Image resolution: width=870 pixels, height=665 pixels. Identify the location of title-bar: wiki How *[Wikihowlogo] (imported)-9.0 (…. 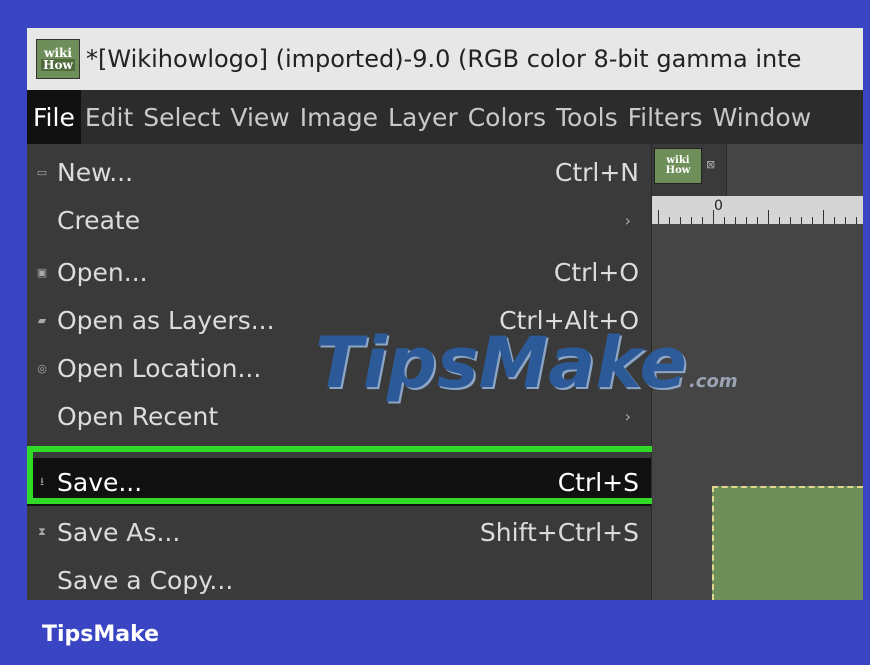
(445, 59).